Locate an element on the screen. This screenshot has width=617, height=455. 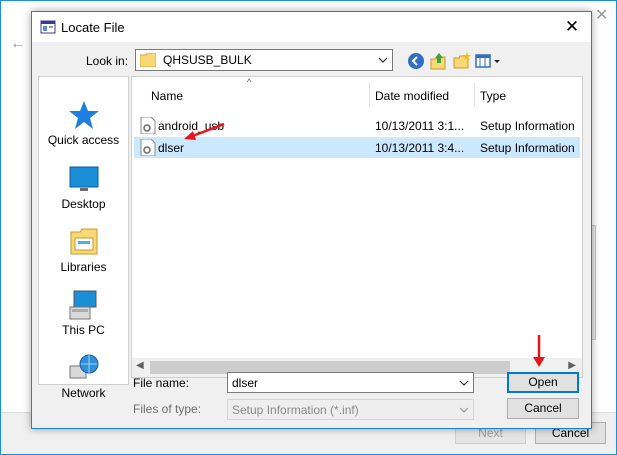
file-type-dropdown: Setup Information (*.inf) is located at coordinates (350, 409).